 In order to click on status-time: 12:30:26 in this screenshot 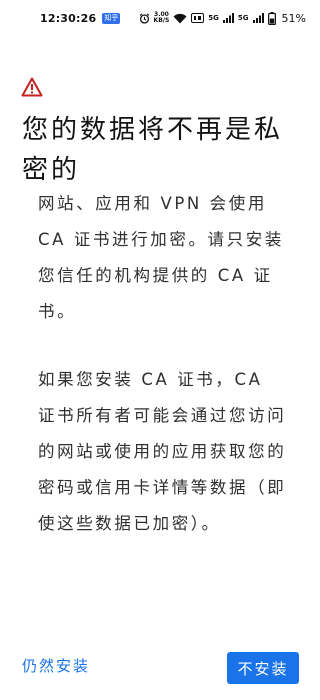, I will do `click(68, 18)`.